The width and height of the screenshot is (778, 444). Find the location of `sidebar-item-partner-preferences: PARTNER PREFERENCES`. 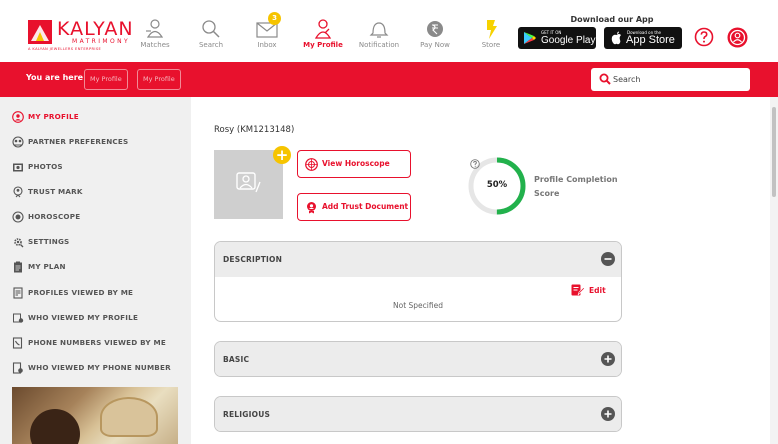

sidebar-item-partner-preferences: PARTNER PREFERENCES is located at coordinates (99, 143).